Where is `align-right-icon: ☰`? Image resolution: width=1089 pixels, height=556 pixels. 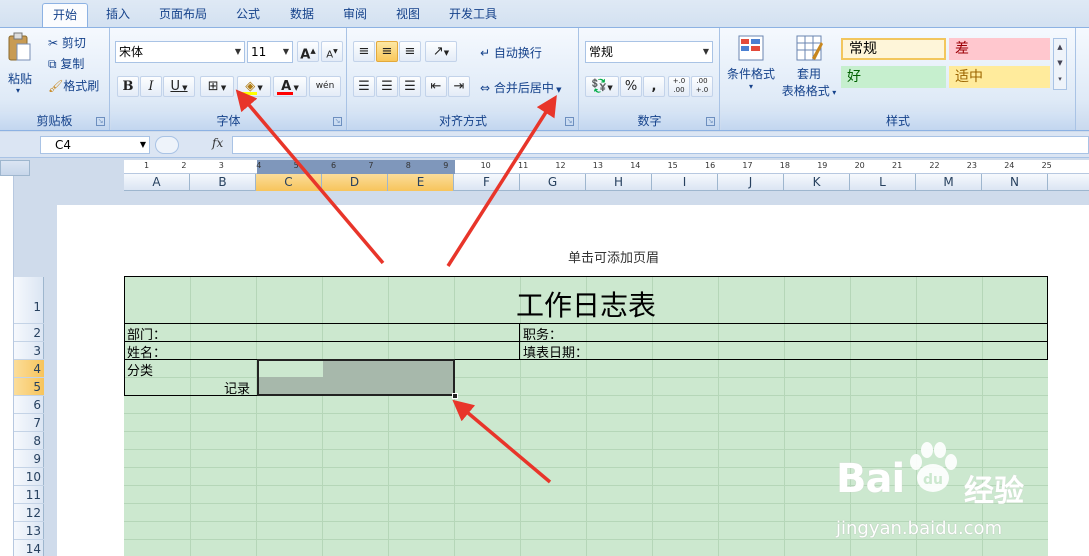
align-right-icon: ☰ is located at coordinates (410, 86).